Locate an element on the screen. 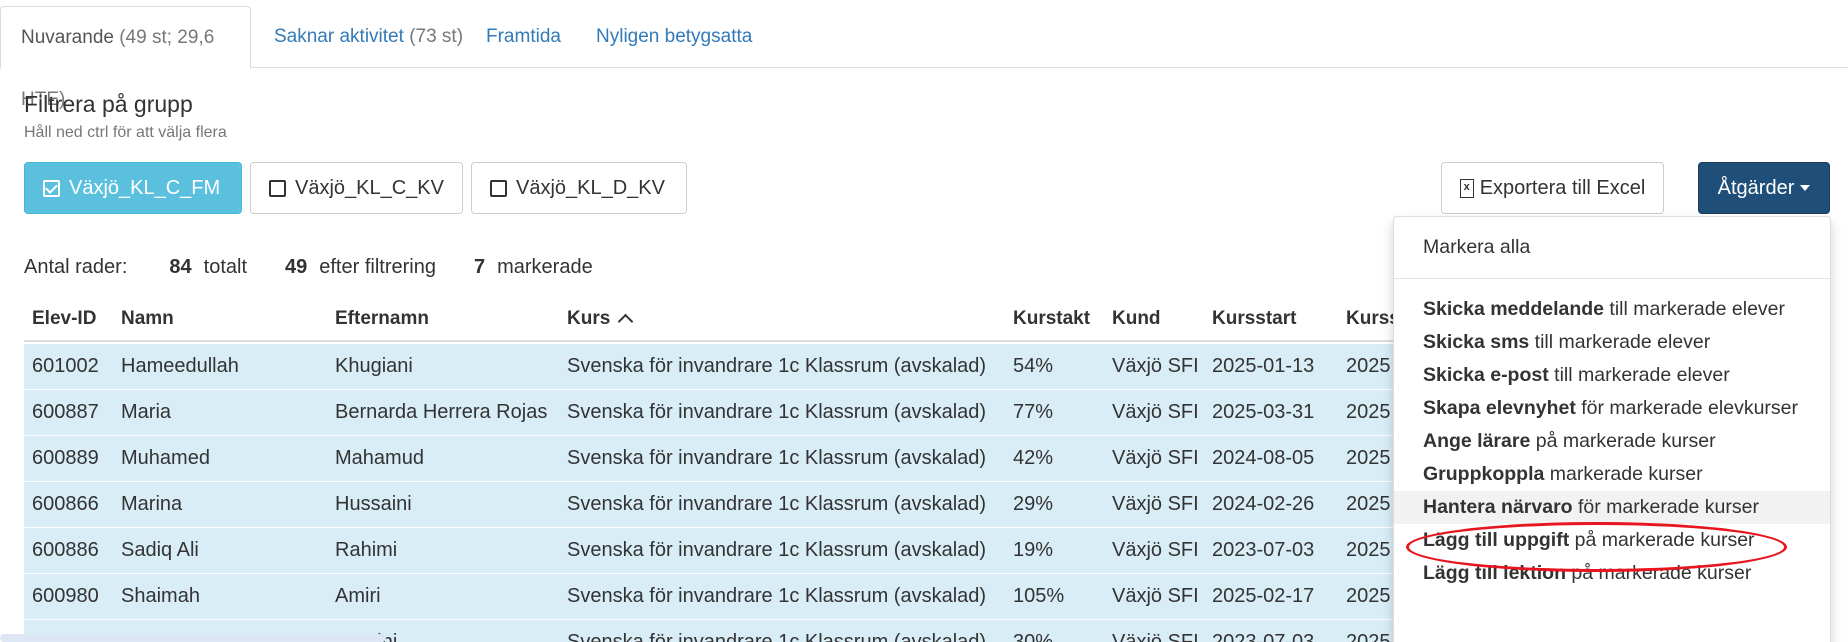  table-cell: 2025-02-17 is located at coordinates (1263, 596).